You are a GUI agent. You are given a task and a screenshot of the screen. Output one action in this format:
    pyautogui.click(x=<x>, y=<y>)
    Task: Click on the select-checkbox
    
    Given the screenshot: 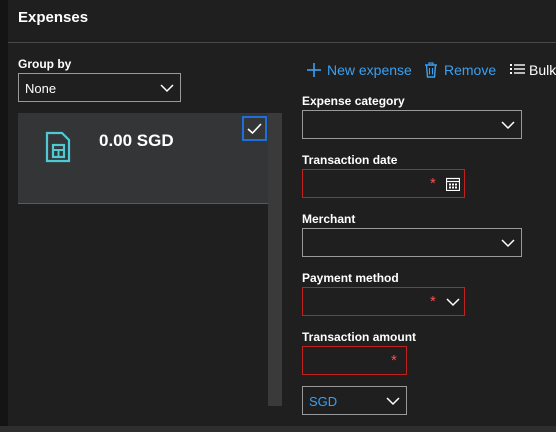 What is the action you would take?
    pyautogui.click(x=254, y=128)
    